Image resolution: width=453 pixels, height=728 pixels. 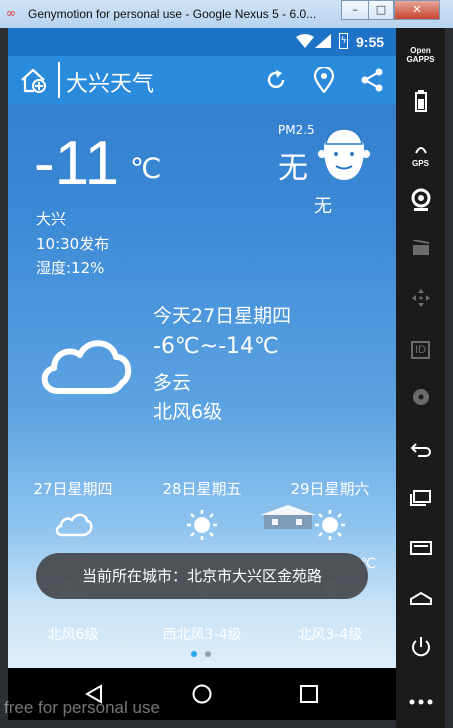 I want to click on forecast-day-2: 28日星期五 晴 西北风3-4级, so click(x=202, y=560).